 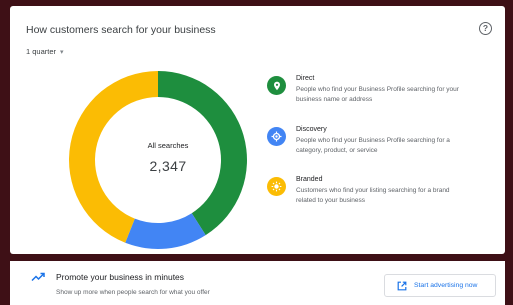 I want to click on location-pin-icon, so click(x=276, y=85).